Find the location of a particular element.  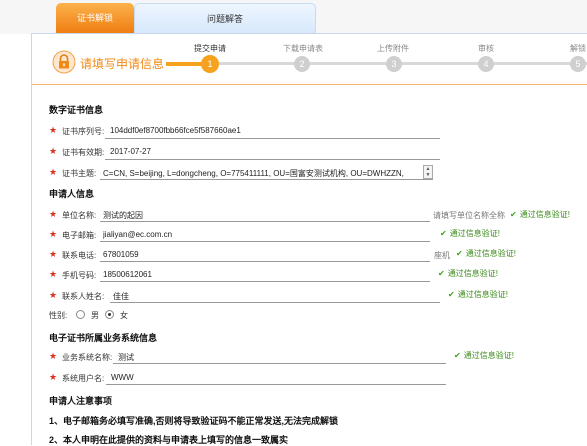

phone-hint: 座机 is located at coordinates (442, 255).